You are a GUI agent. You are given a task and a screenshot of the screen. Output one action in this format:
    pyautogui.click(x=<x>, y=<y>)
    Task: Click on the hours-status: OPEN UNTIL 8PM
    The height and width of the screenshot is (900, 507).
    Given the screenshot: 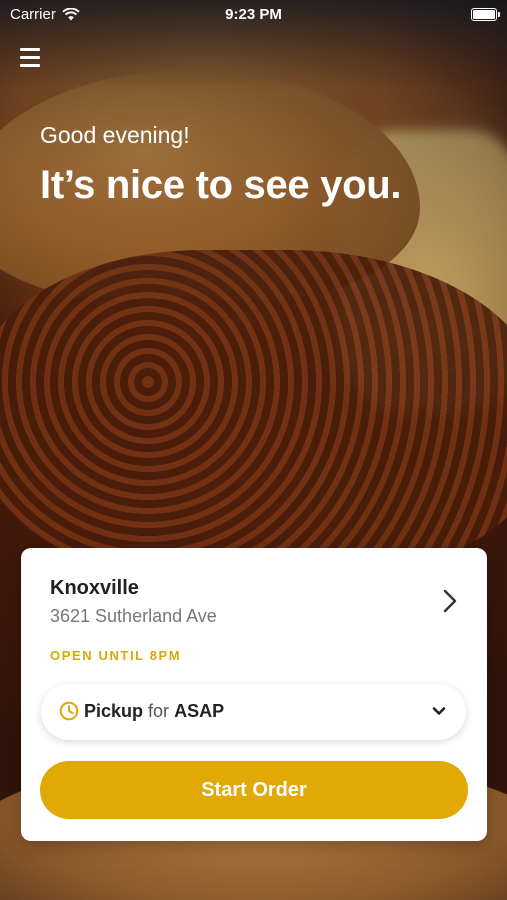 What is the action you would take?
    pyautogui.click(x=116, y=655)
    